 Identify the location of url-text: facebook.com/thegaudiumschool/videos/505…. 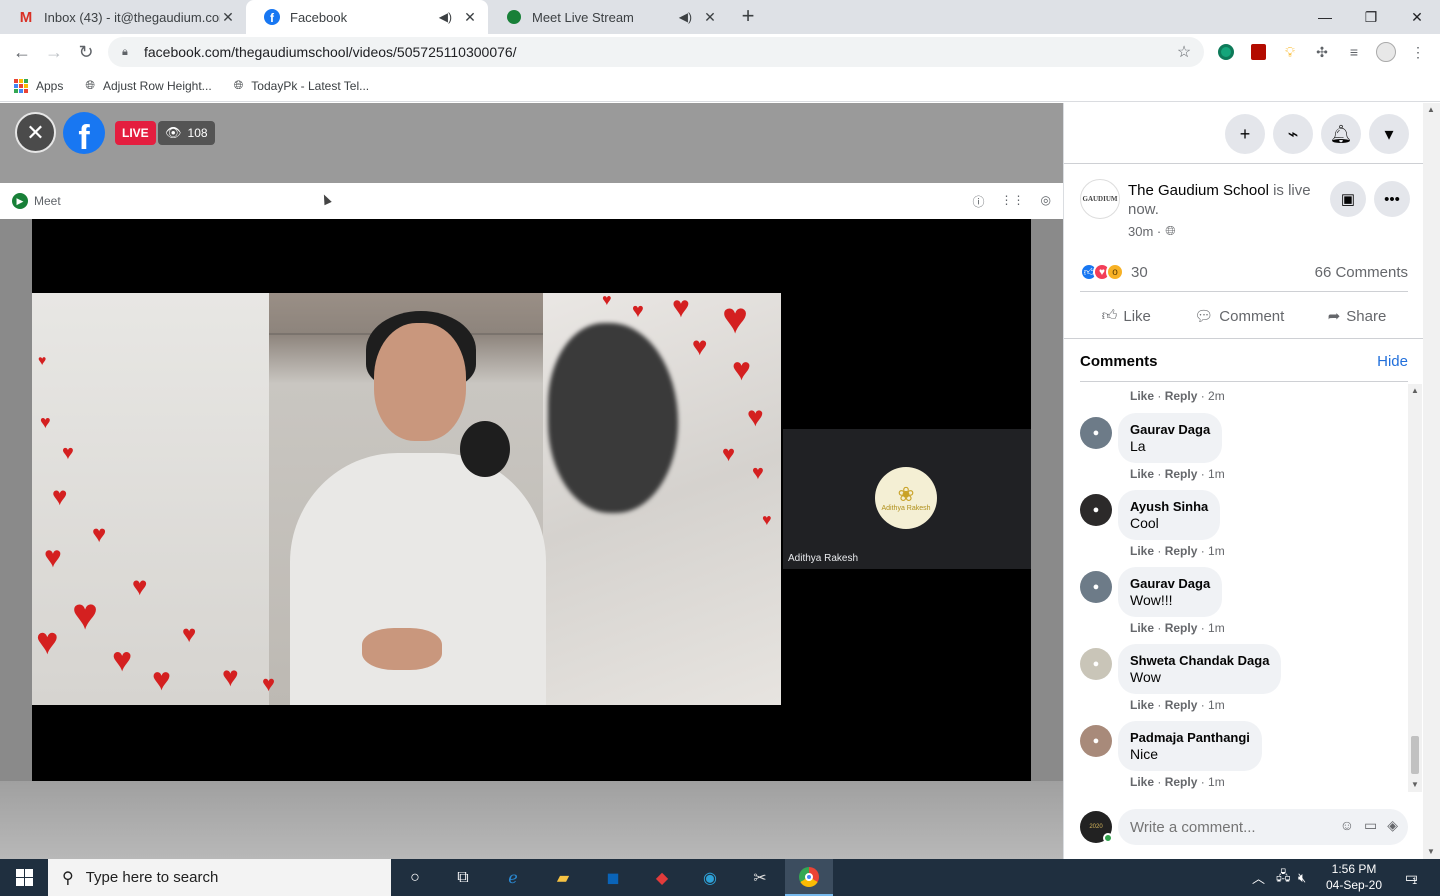
(659, 52).